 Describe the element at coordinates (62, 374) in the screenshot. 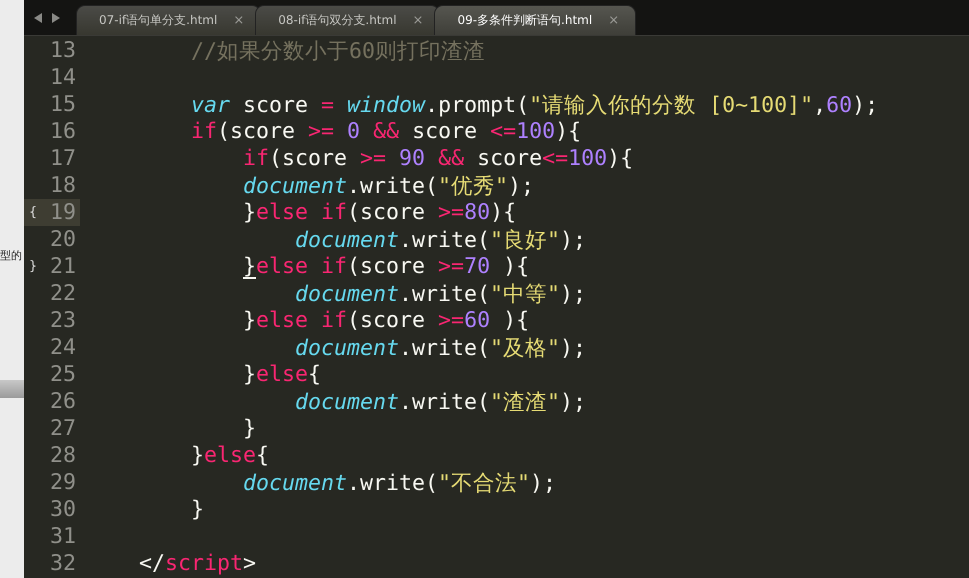

I see `line-number: 25` at that location.